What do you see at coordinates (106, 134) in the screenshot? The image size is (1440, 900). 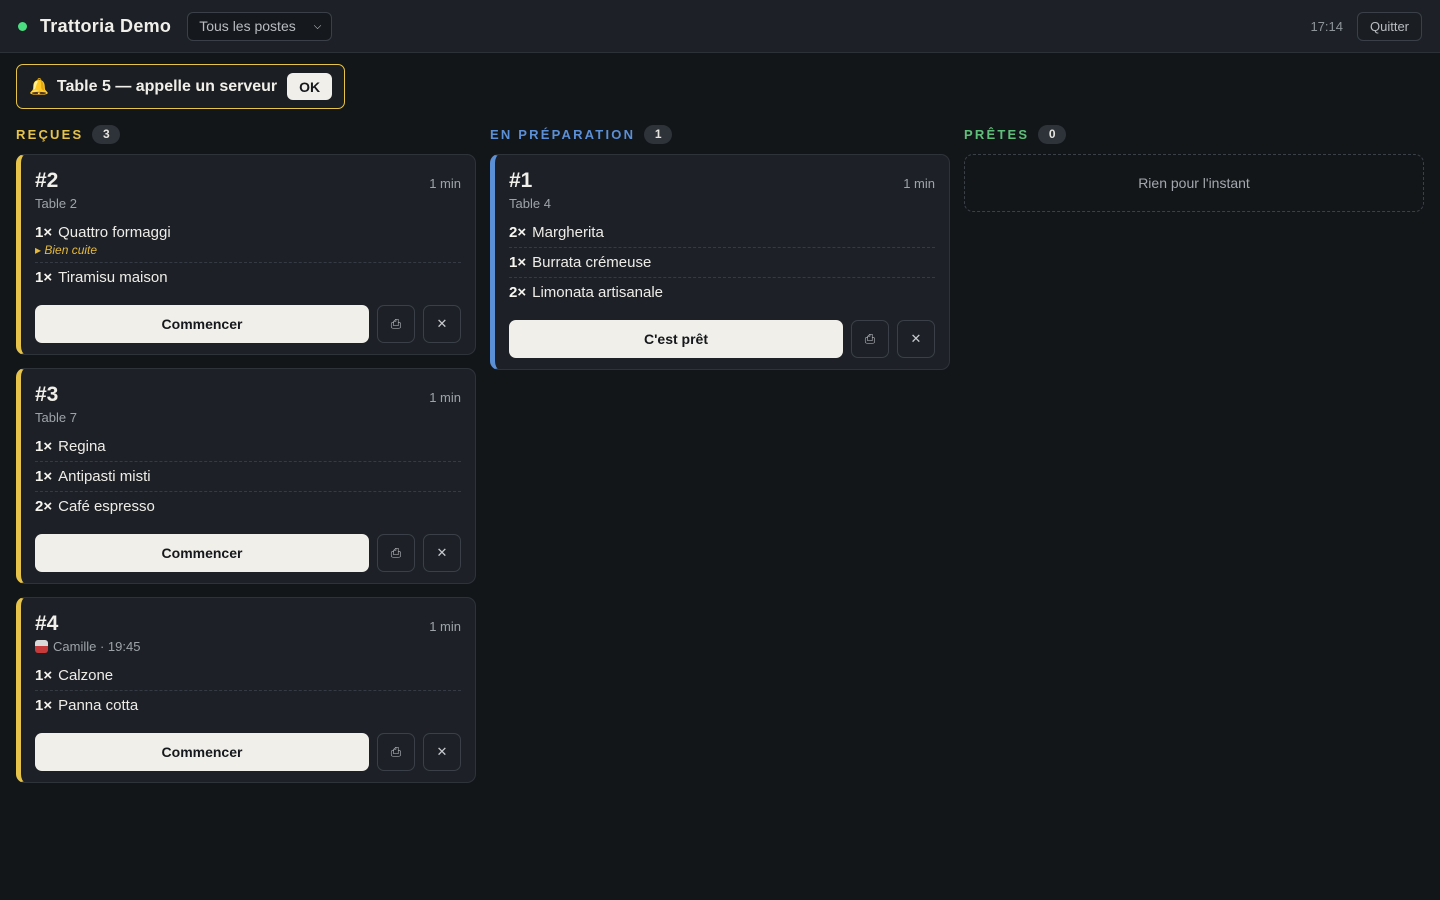 I see `column-count-badge: 3` at bounding box center [106, 134].